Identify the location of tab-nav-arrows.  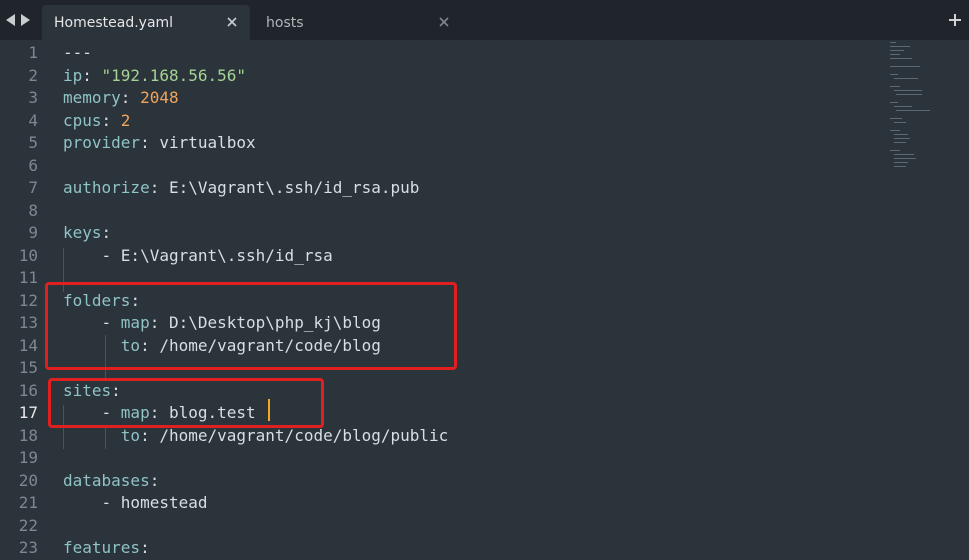
(18, 20).